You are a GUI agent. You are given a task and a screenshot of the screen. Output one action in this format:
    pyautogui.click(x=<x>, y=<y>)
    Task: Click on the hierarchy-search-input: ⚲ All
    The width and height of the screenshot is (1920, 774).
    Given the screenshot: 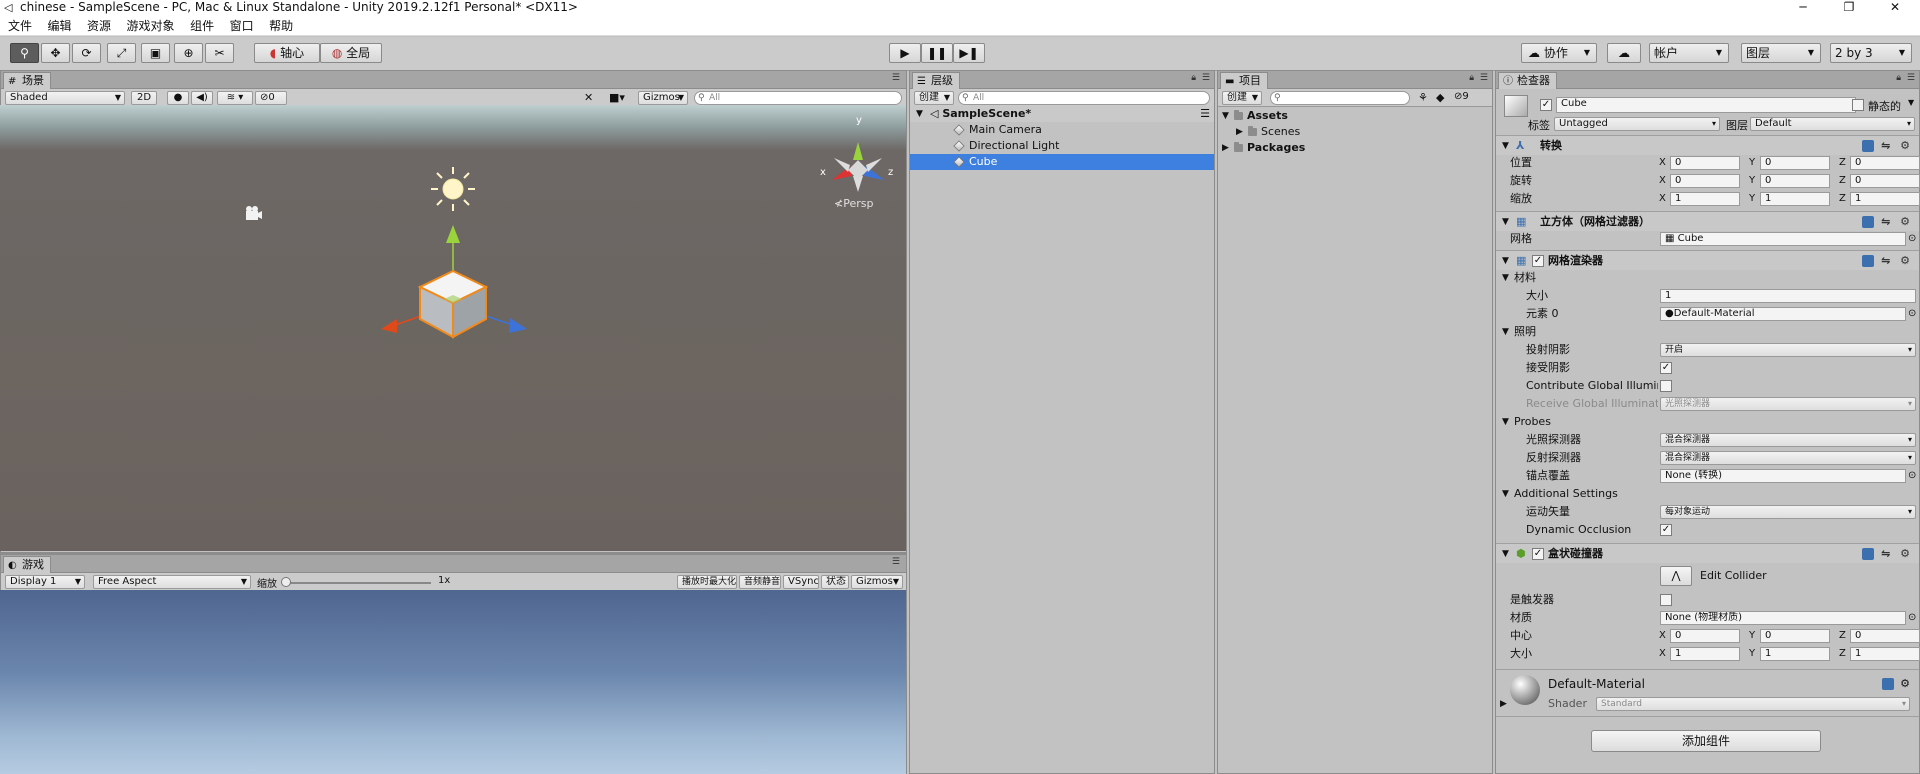 What is the action you would take?
    pyautogui.click(x=1084, y=98)
    